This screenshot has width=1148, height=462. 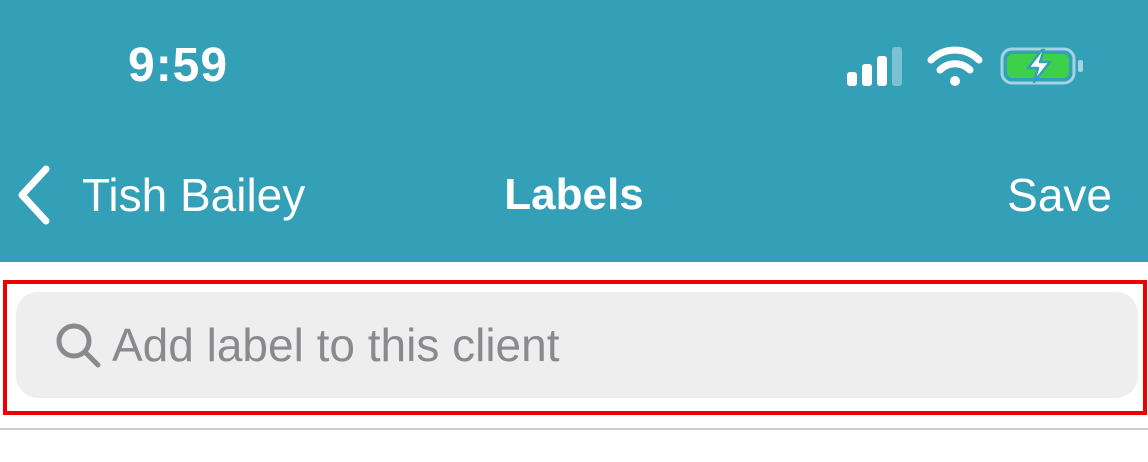 I want to click on save-button: Save, so click(x=1059, y=195).